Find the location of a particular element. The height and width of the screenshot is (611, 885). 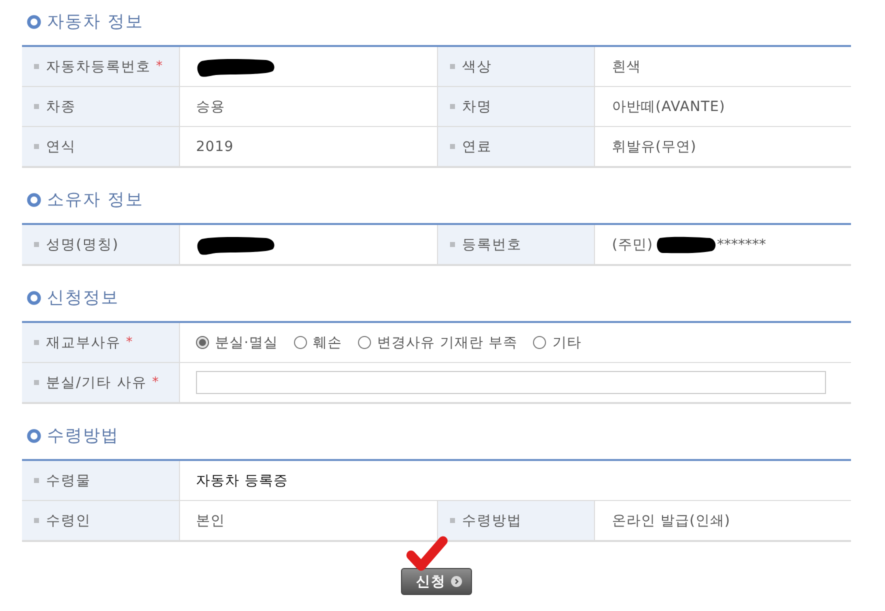

field-label: 연식 is located at coordinates (61, 147).